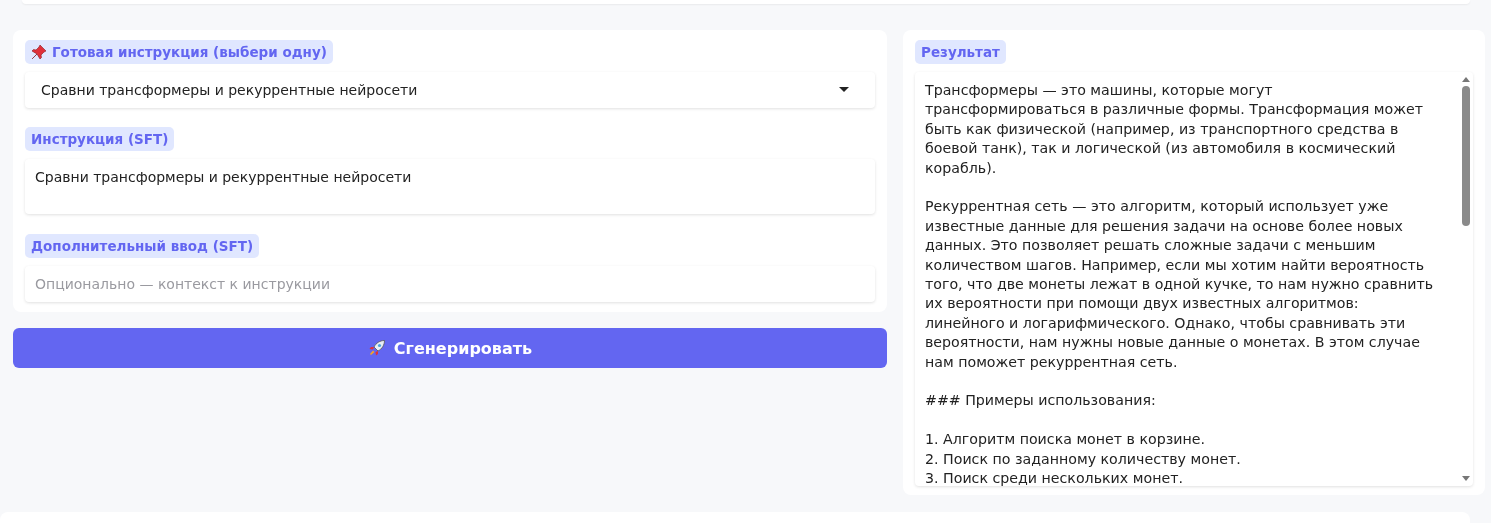 The image size is (1491, 523). I want to click on instruction-field: Сравни трансформеры и рекуррентные нейросети, so click(450, 186).